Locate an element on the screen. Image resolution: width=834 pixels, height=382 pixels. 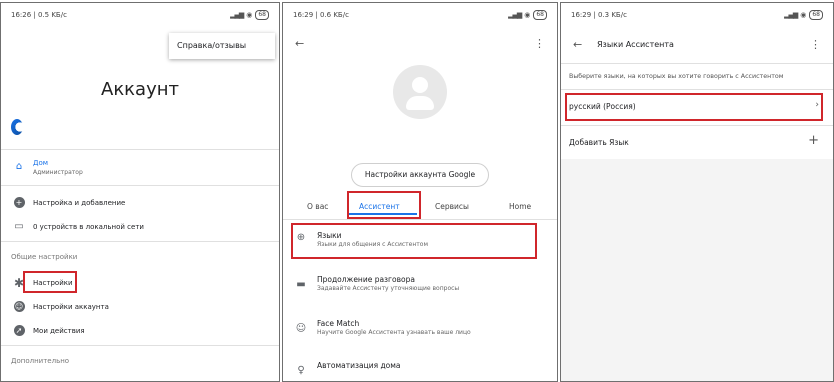
home-icon: ⌂ is located at coordinates (19, 166).